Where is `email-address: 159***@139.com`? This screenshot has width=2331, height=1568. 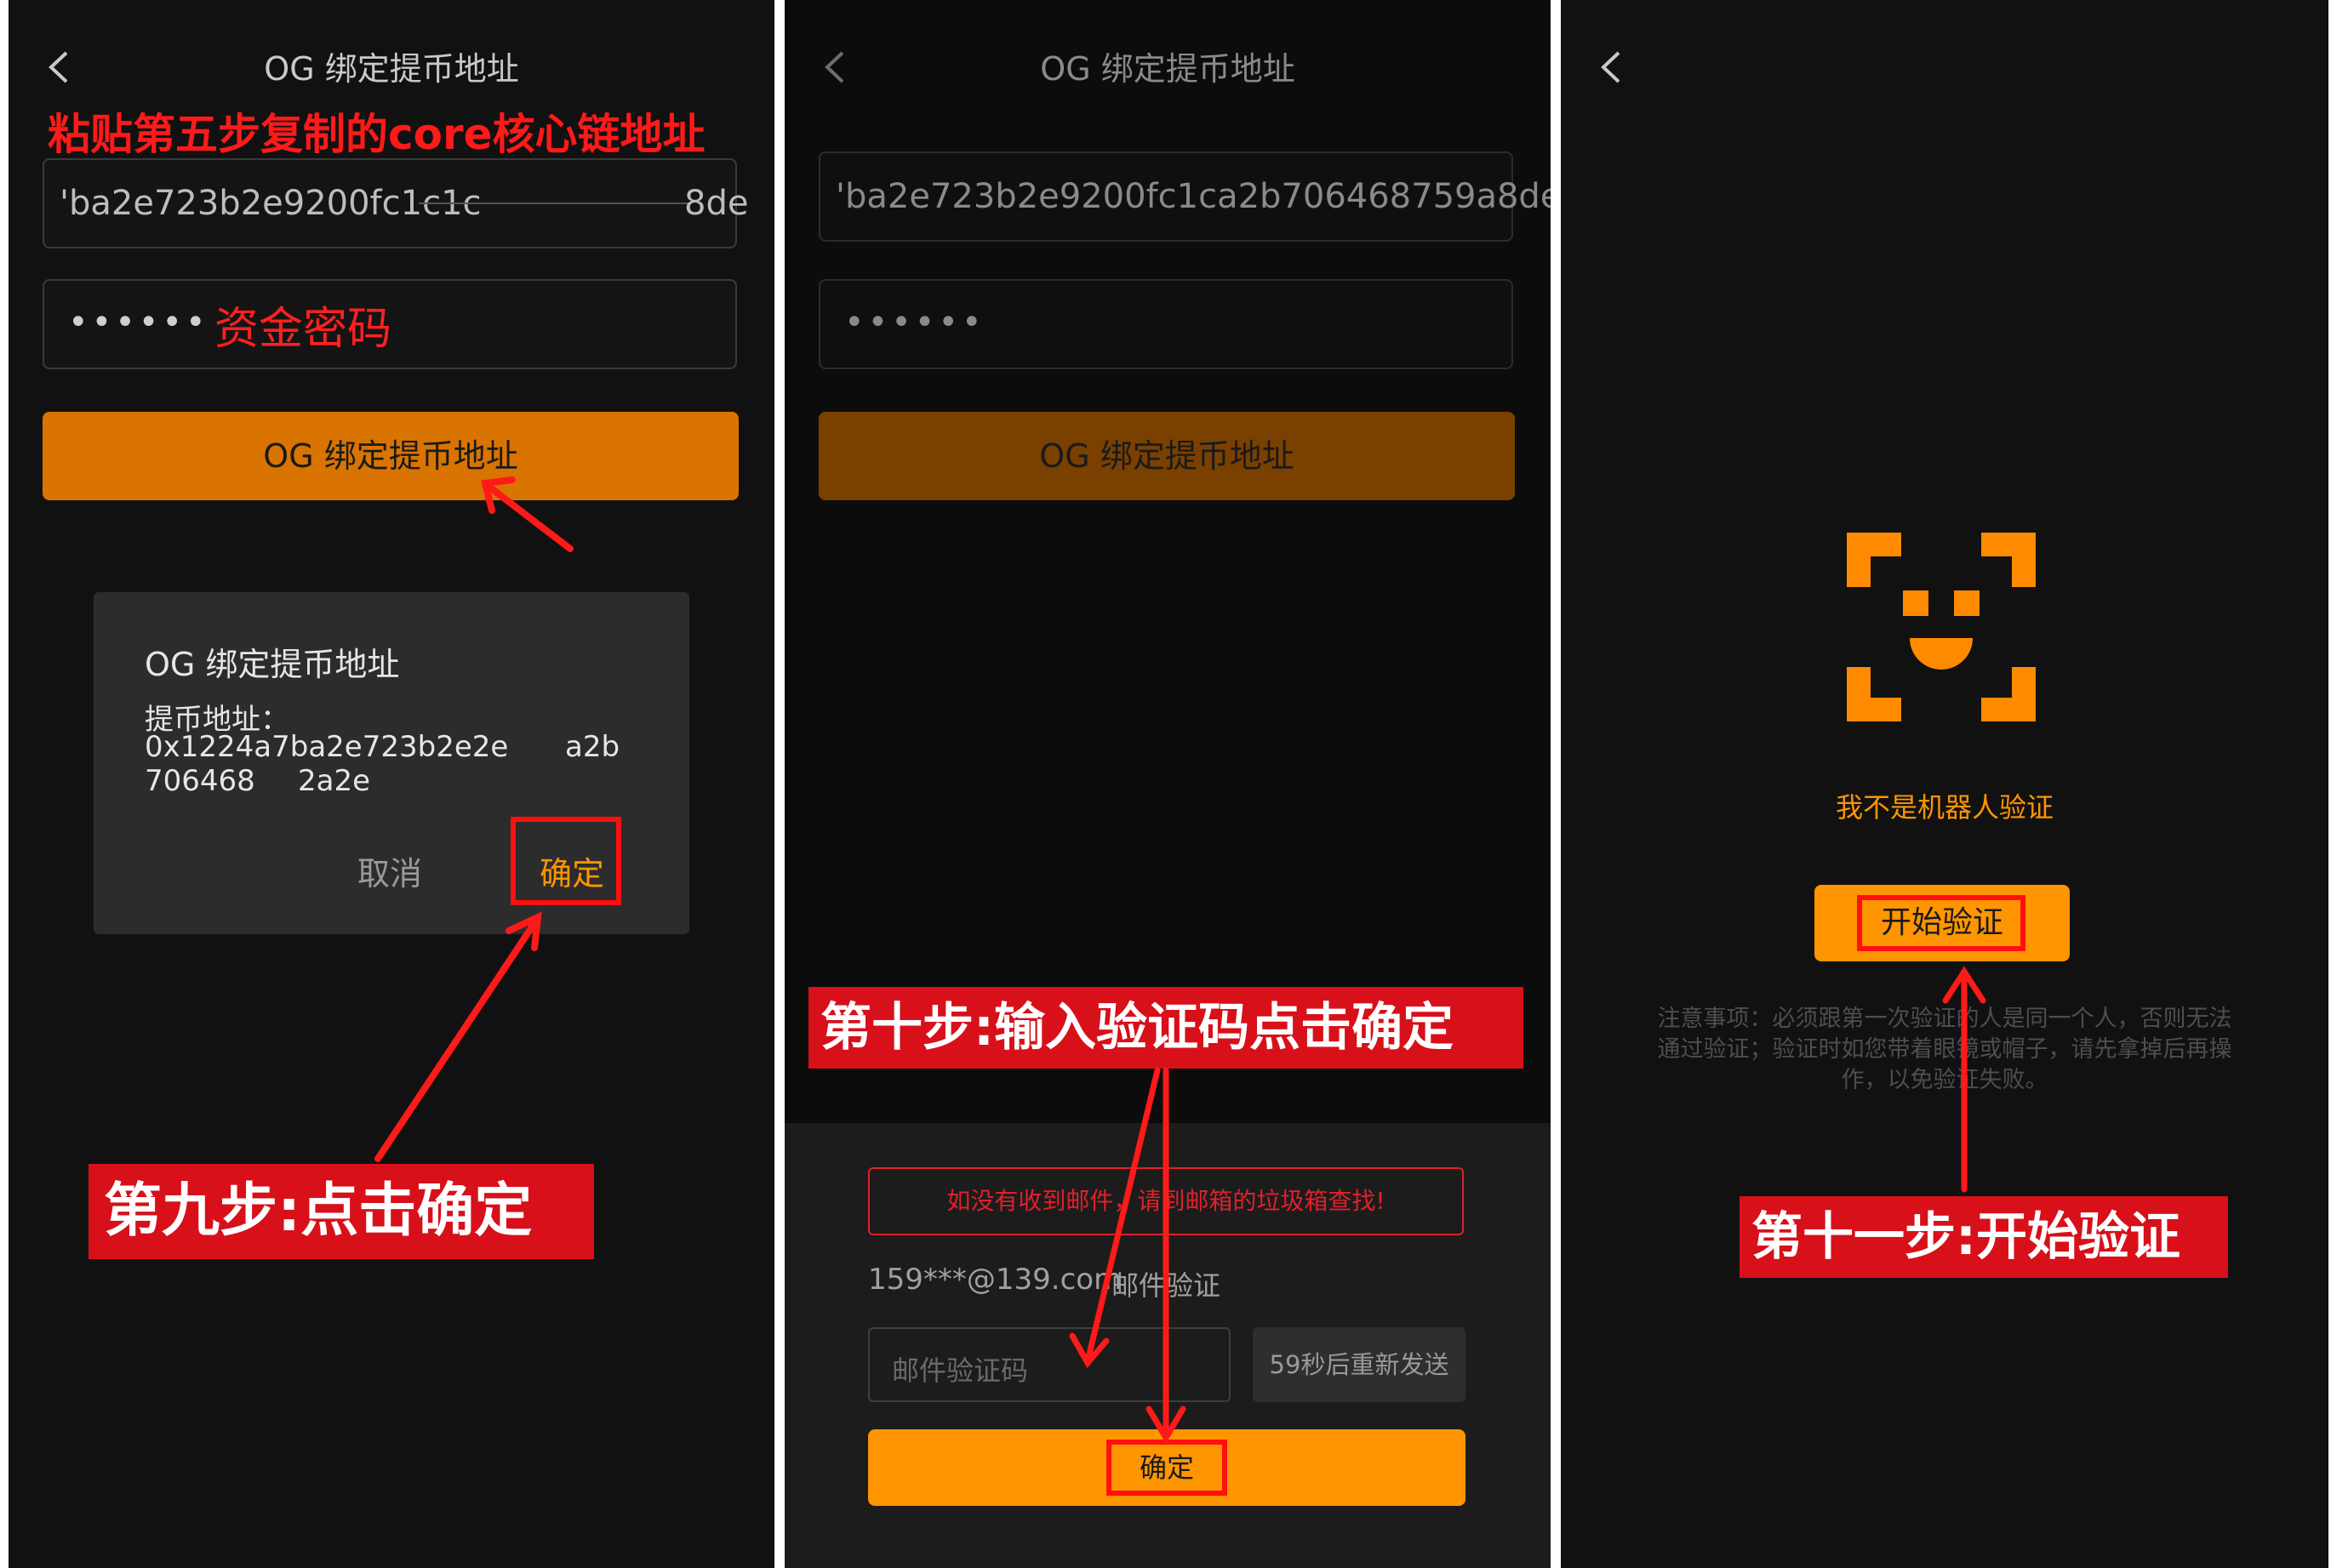 email-address: 159***@139.com is located at coordinates (995, 1280).